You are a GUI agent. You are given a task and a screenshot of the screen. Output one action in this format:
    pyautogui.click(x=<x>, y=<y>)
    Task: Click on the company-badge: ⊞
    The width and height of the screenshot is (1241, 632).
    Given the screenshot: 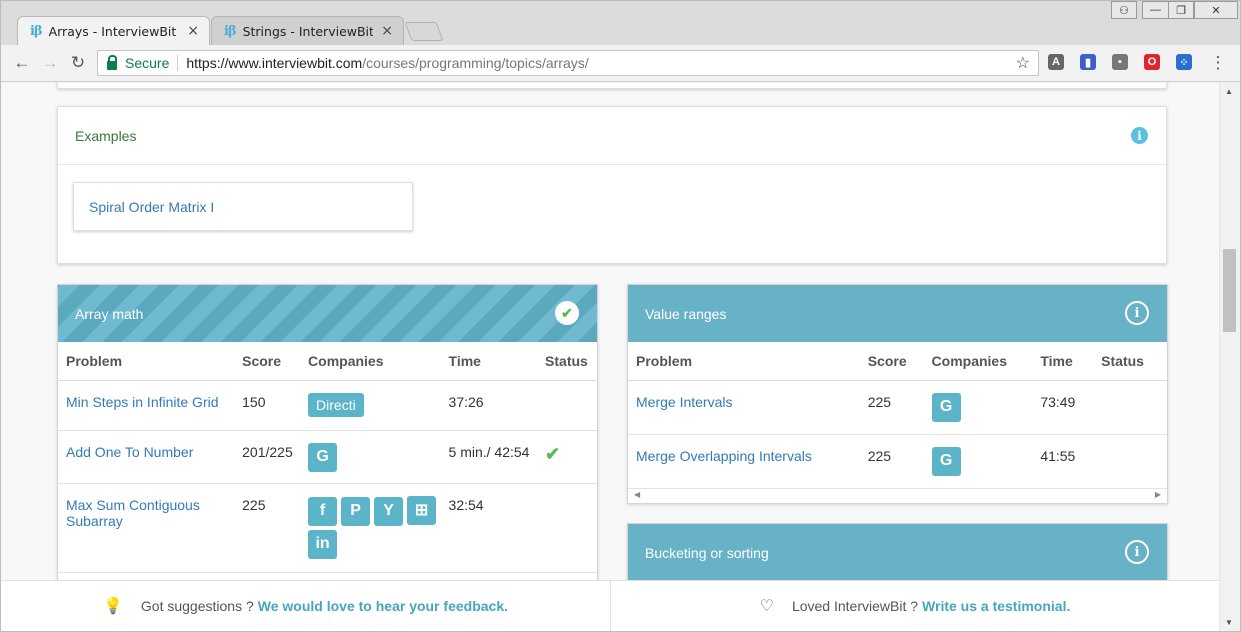 What is the action you would take?
    pyautogui.click(x=422, y=510)
    